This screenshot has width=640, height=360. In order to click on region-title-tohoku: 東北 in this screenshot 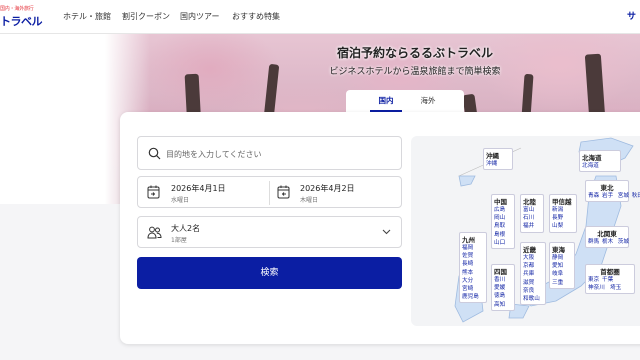, I will do `click(607, 188)`.